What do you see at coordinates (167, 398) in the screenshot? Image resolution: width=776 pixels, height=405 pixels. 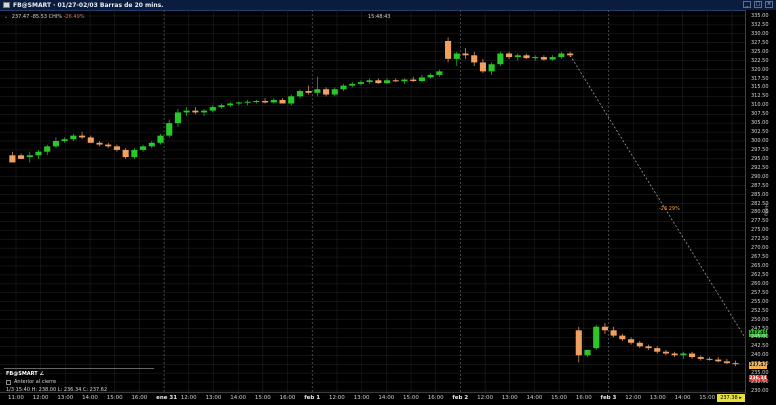 I see `time-label: ene 31` at bounding box center [167, 398].